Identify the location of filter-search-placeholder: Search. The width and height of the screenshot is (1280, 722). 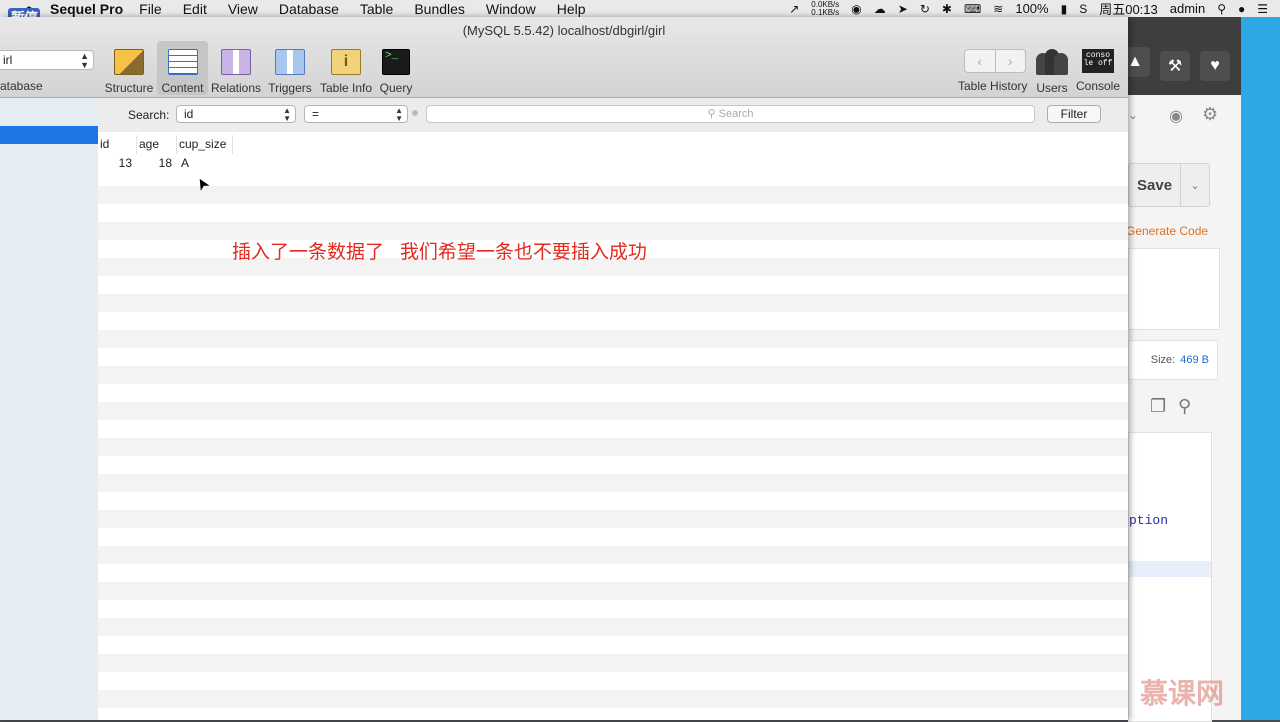
(736, 114).